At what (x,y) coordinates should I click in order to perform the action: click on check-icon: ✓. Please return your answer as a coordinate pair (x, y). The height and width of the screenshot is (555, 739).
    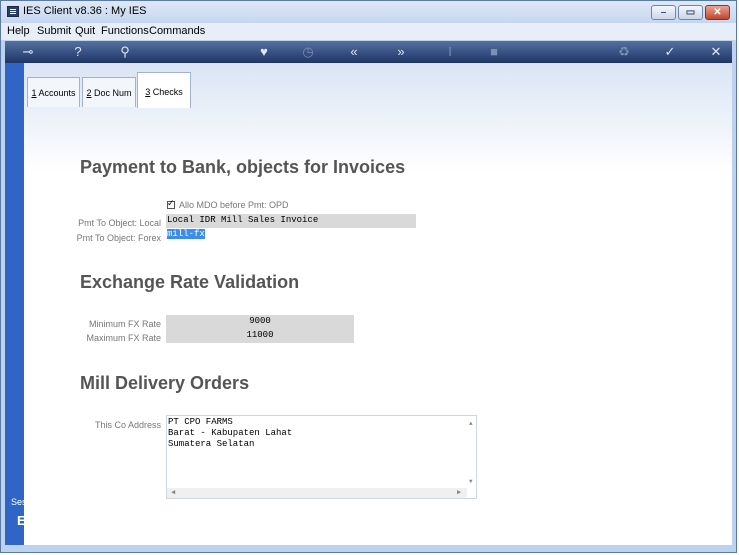
    Looking at the image, I should click on (670, 52).